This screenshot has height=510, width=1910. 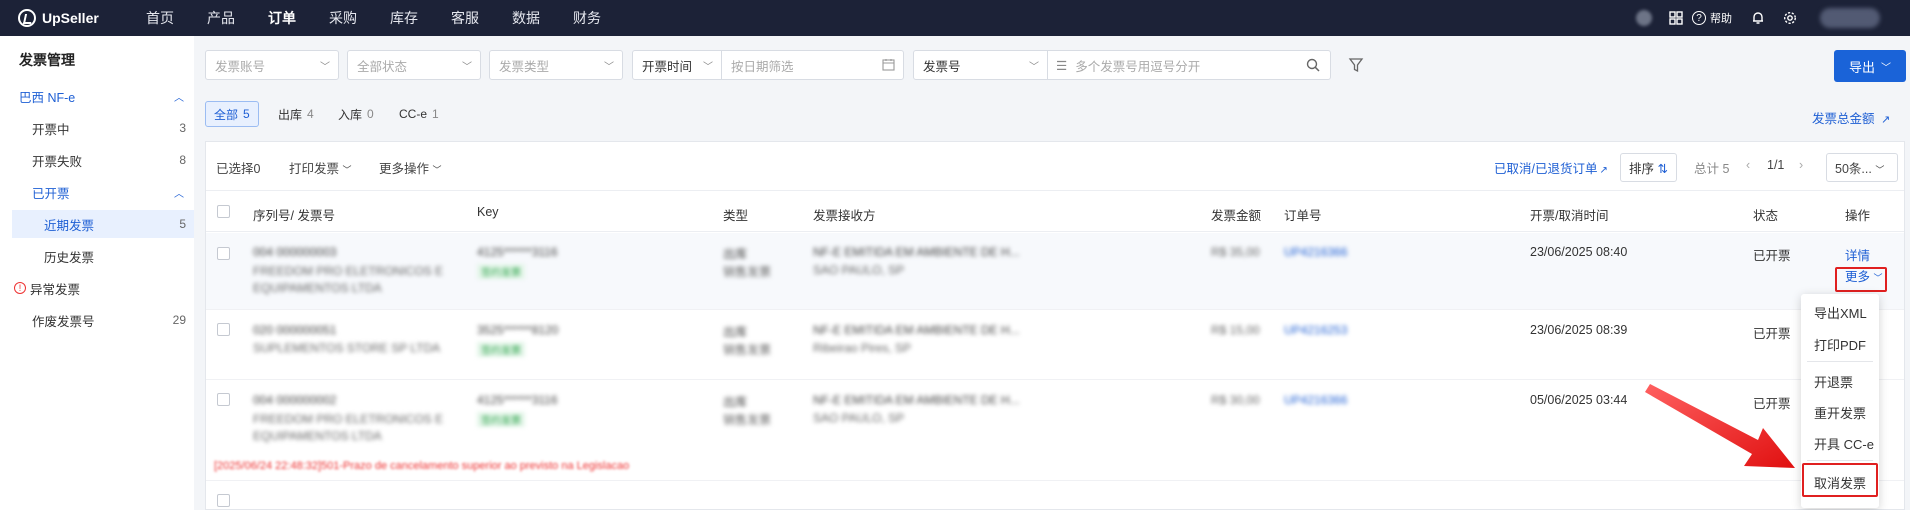 What do you see at coordinates (272, 65) in the screenshot?
I see `invoice-account-select: 发票账号 ﹀` at bounding box center [272, 65].